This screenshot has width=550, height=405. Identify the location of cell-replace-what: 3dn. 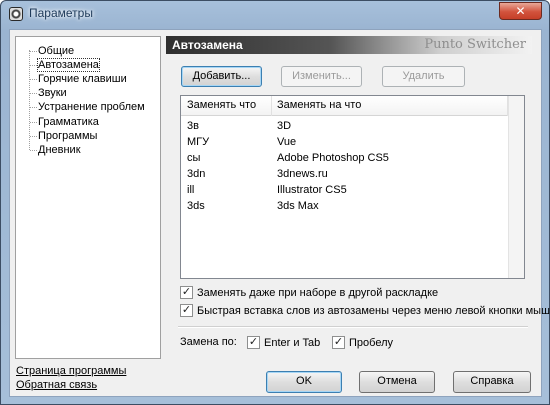
(196, 174).